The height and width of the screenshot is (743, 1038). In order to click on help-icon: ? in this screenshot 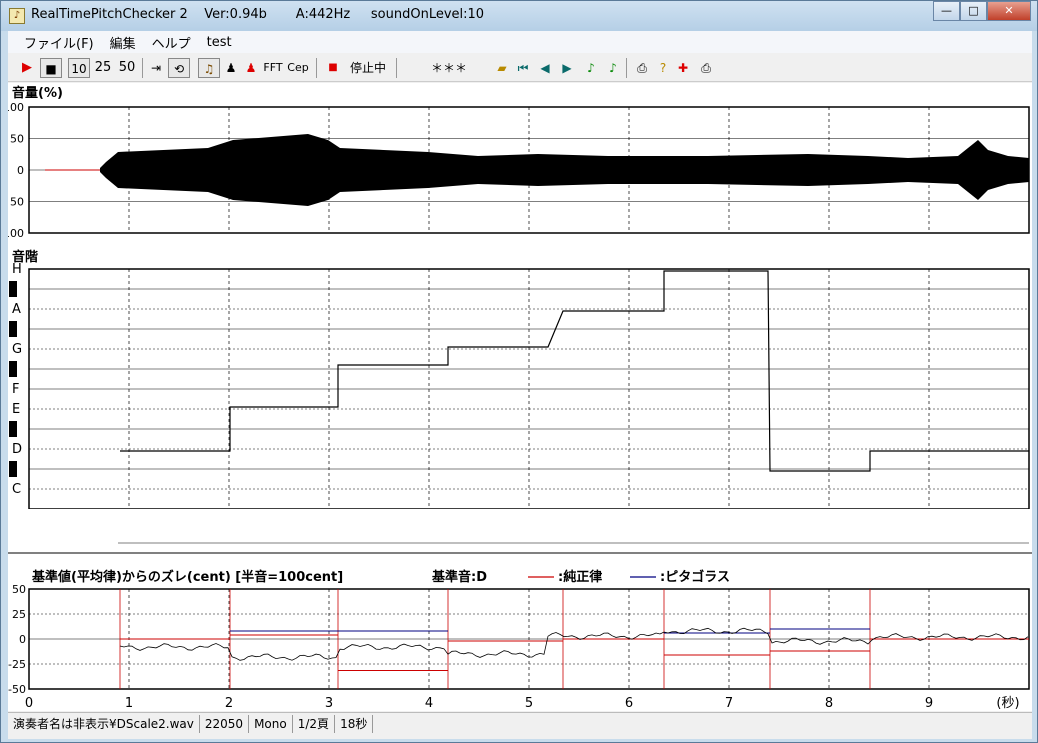, I will do `click(663, 68)`.